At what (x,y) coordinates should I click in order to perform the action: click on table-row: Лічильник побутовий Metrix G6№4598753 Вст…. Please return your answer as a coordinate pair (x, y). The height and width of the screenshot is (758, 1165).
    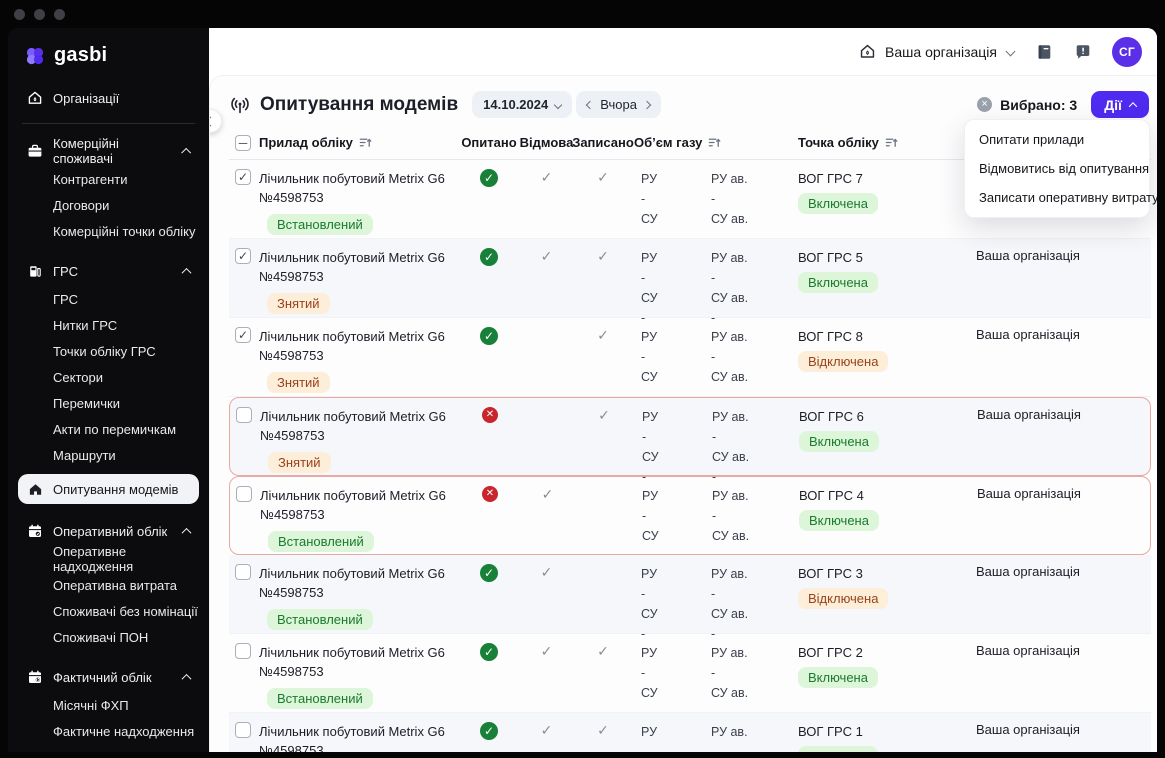
    Looking at the image, I should click on (690, 677).